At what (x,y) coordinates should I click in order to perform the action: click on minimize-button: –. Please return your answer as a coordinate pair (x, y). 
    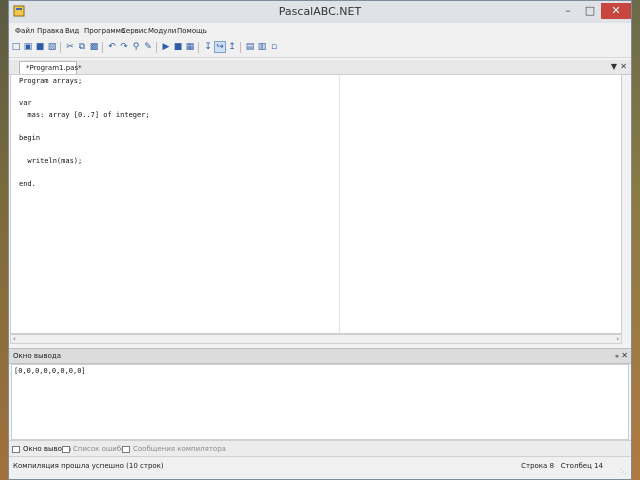
    Looking at the image, I should click on (568, 11).